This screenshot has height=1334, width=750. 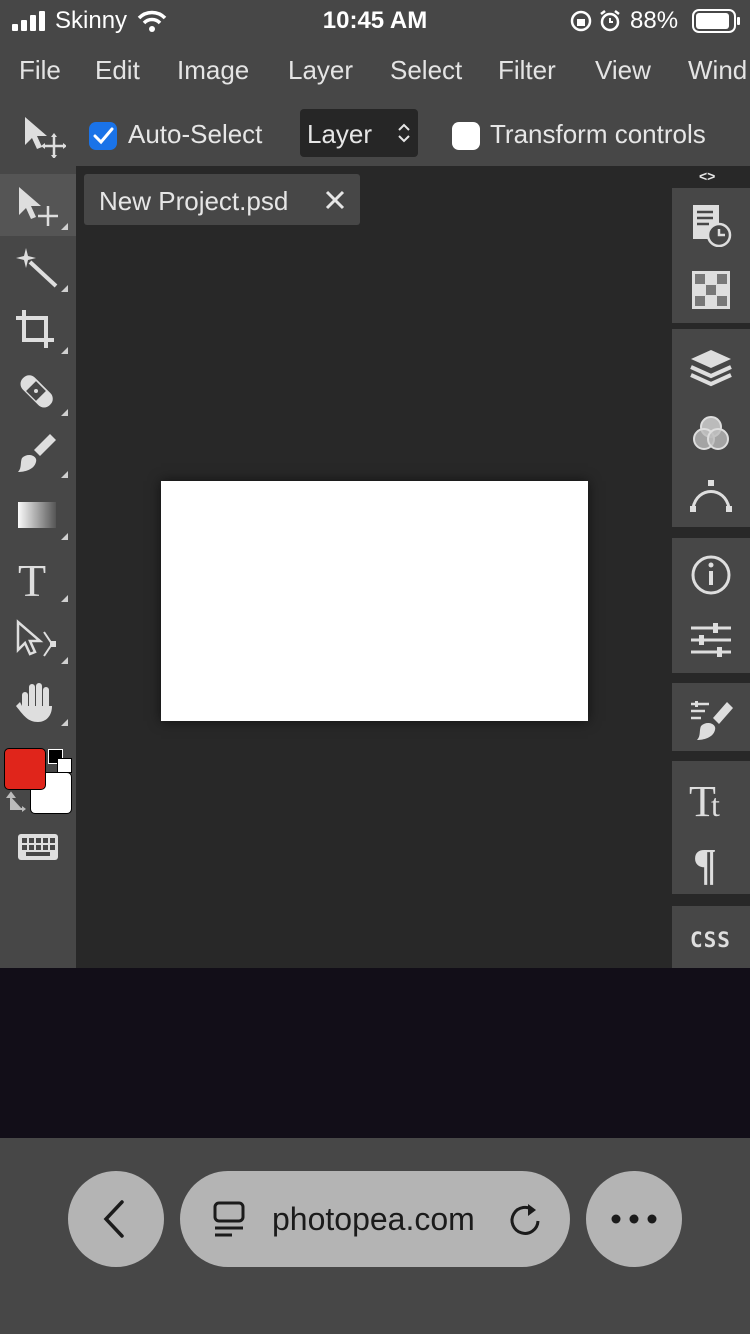 I want to click on layer-select-value: Layer, so click(x=340, y=134).